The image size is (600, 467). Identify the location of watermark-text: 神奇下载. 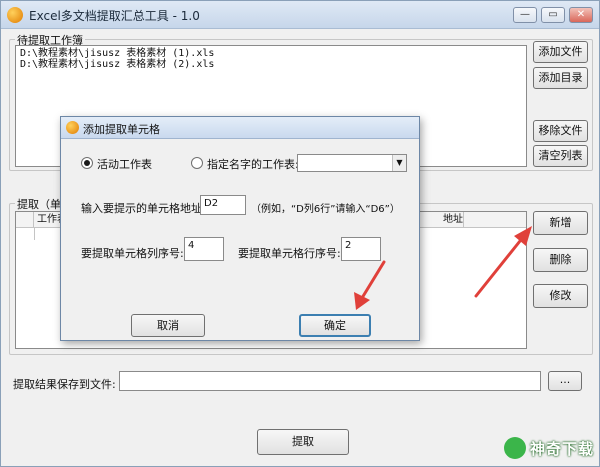
(561, 448).